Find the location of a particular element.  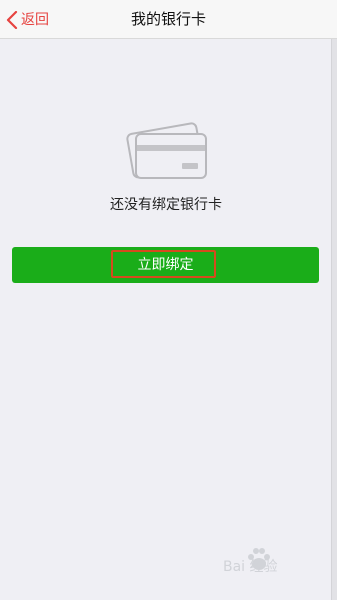

navigation-bar: 返回 我的银行卡 is located at coordinates (168, 19).